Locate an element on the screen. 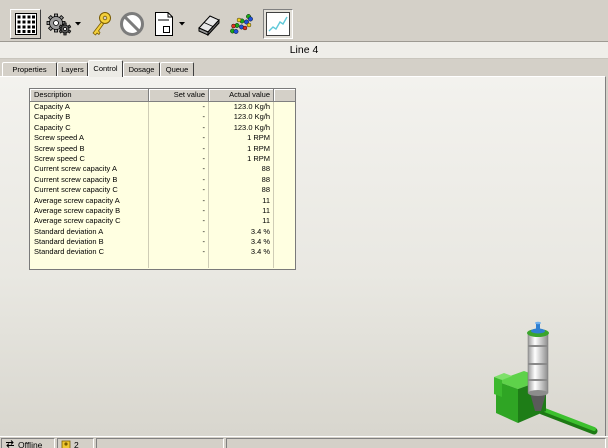 This screenshot has width=608, height=448. settings-dropdown-button is located at coordinates (78, 24).